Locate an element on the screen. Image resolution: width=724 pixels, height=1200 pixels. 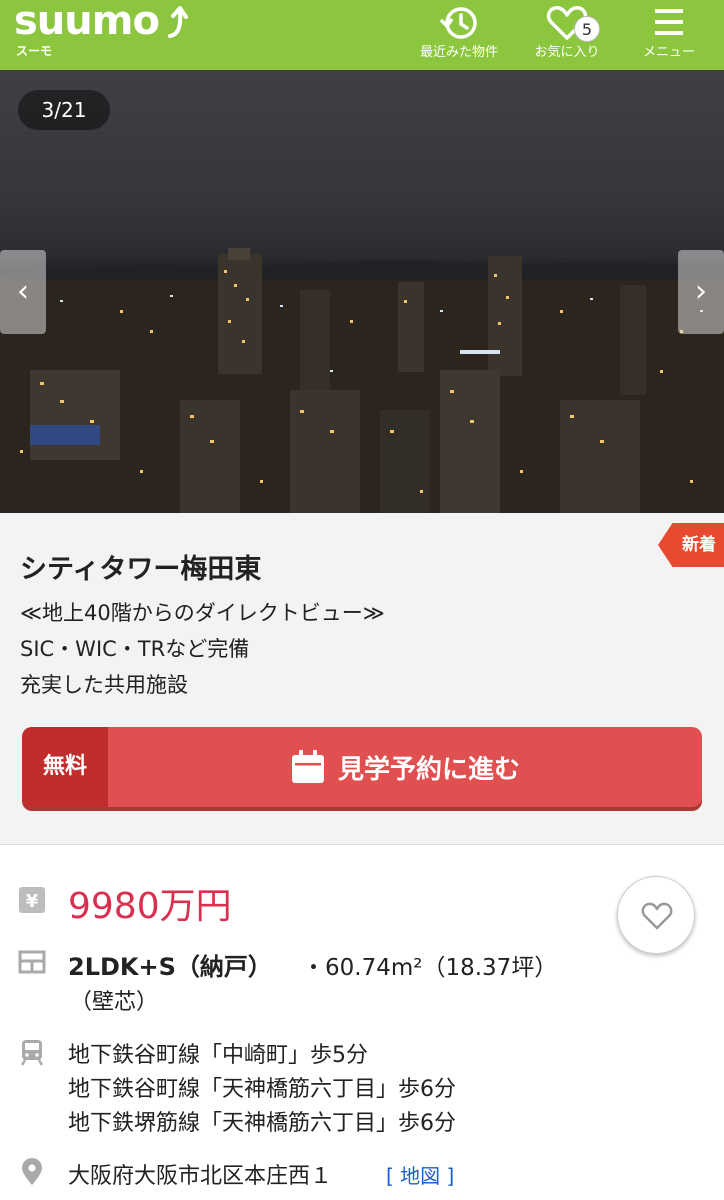
floor-area-note: （壁芯） is located at coordinates (114, 1002).